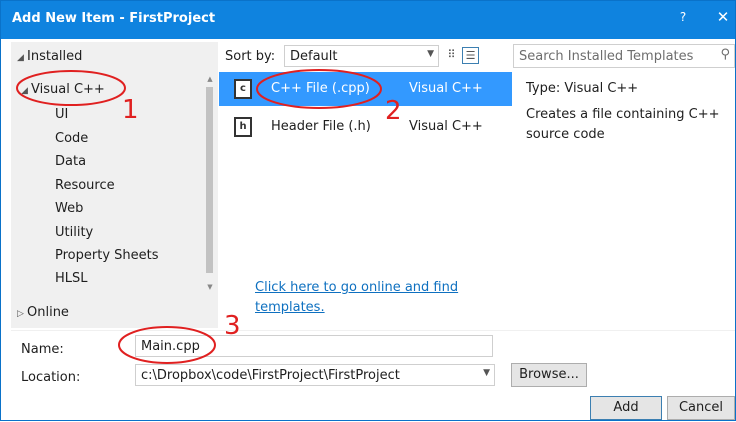  What do you see at coordinates (74, 232) in the screenshot?
I see `tree-item-utility: Utility` at bounding box center [74, 232].